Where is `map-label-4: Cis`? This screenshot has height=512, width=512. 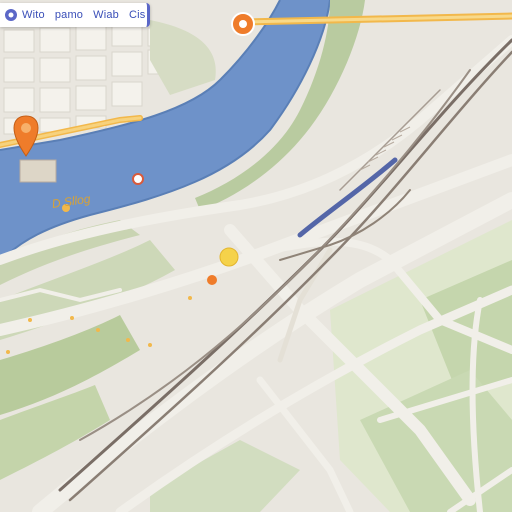 map-label-4: Cis is located at coordinates (137, 15).